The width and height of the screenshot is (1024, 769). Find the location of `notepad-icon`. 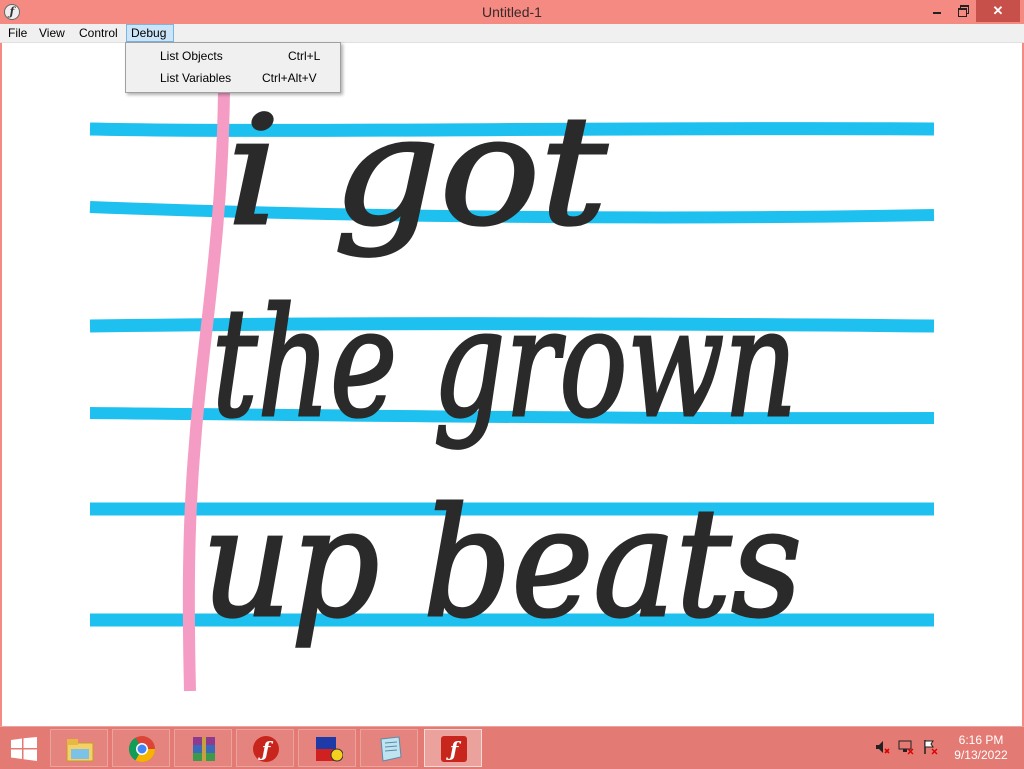

notepad-icon is located at coordinates (391, 749).